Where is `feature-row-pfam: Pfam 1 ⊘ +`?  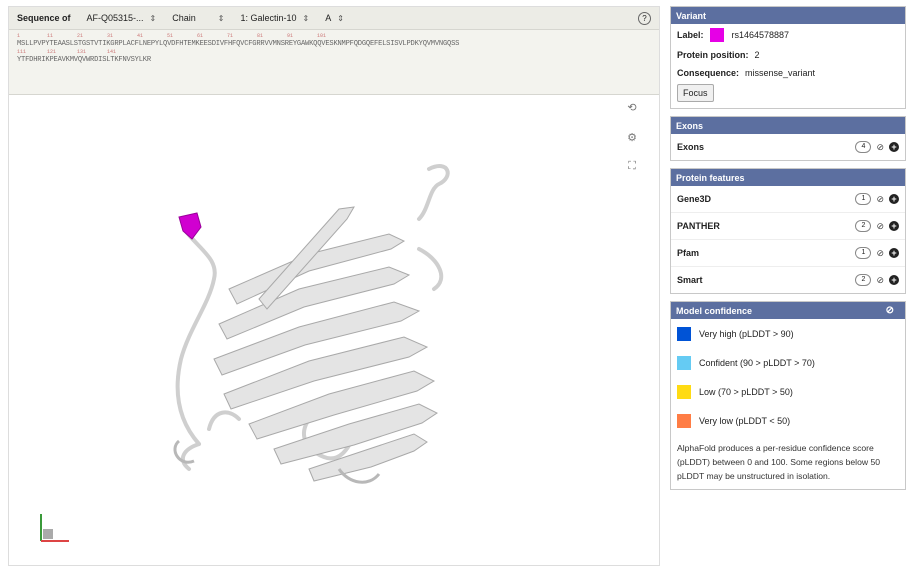 feature-row-pfam: Pfam 1 ⊘ + is located at coordinates (788, 252).